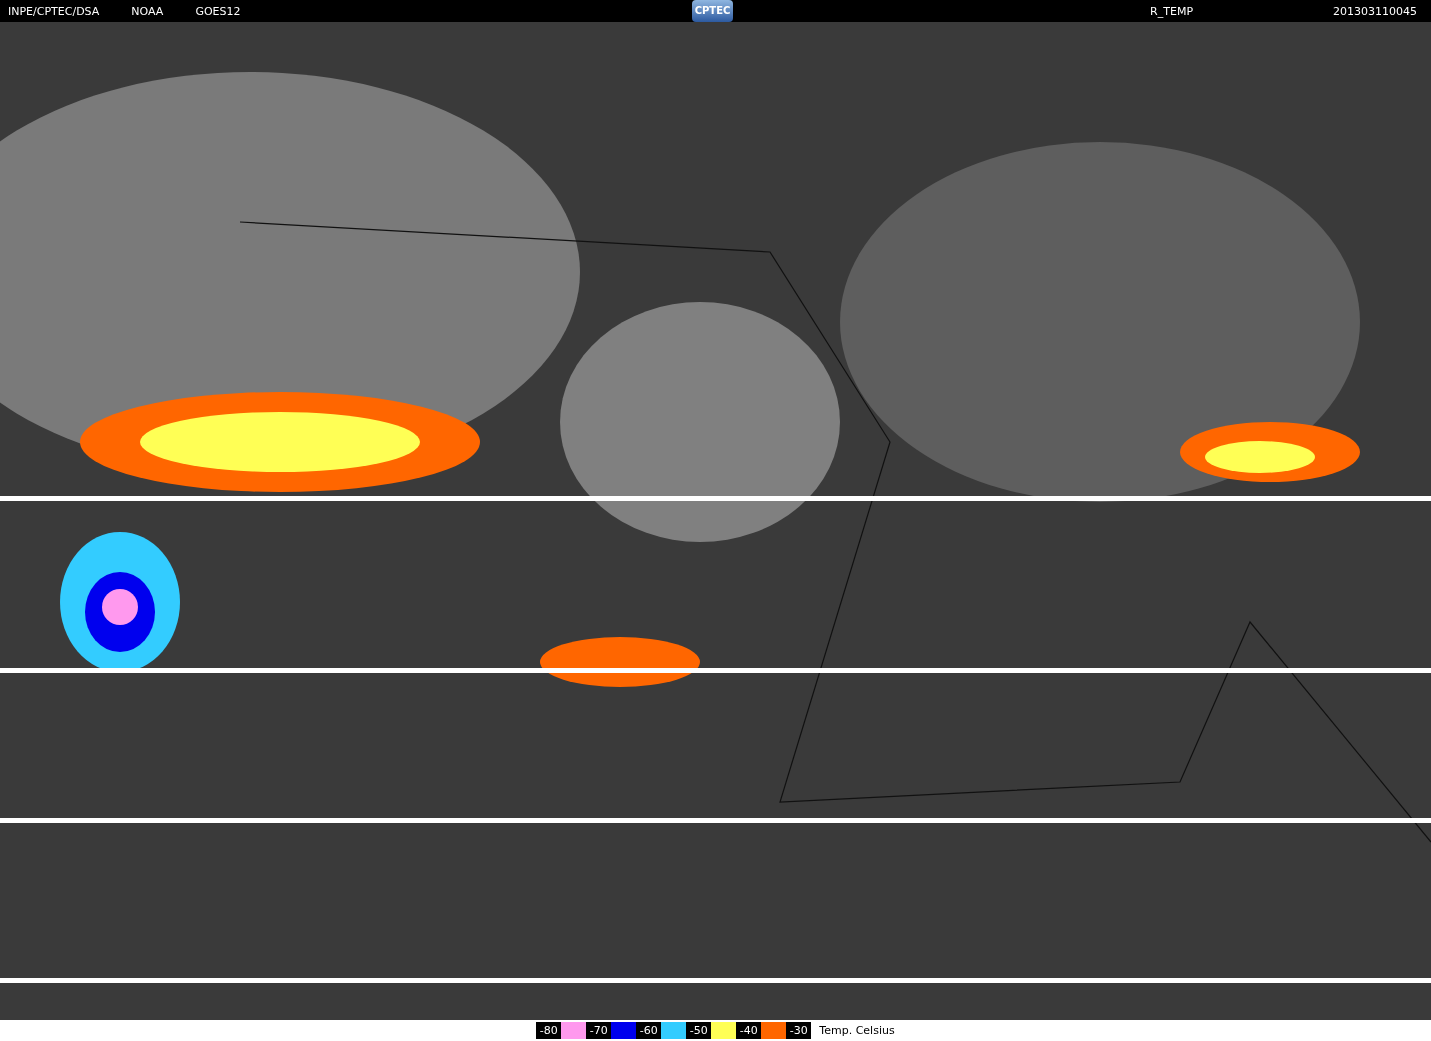  What do you see at coordinates (857, 1030) in the screenshot?
I see `unit-label: Temp. Celsius` at bounding box center [857, 1030].